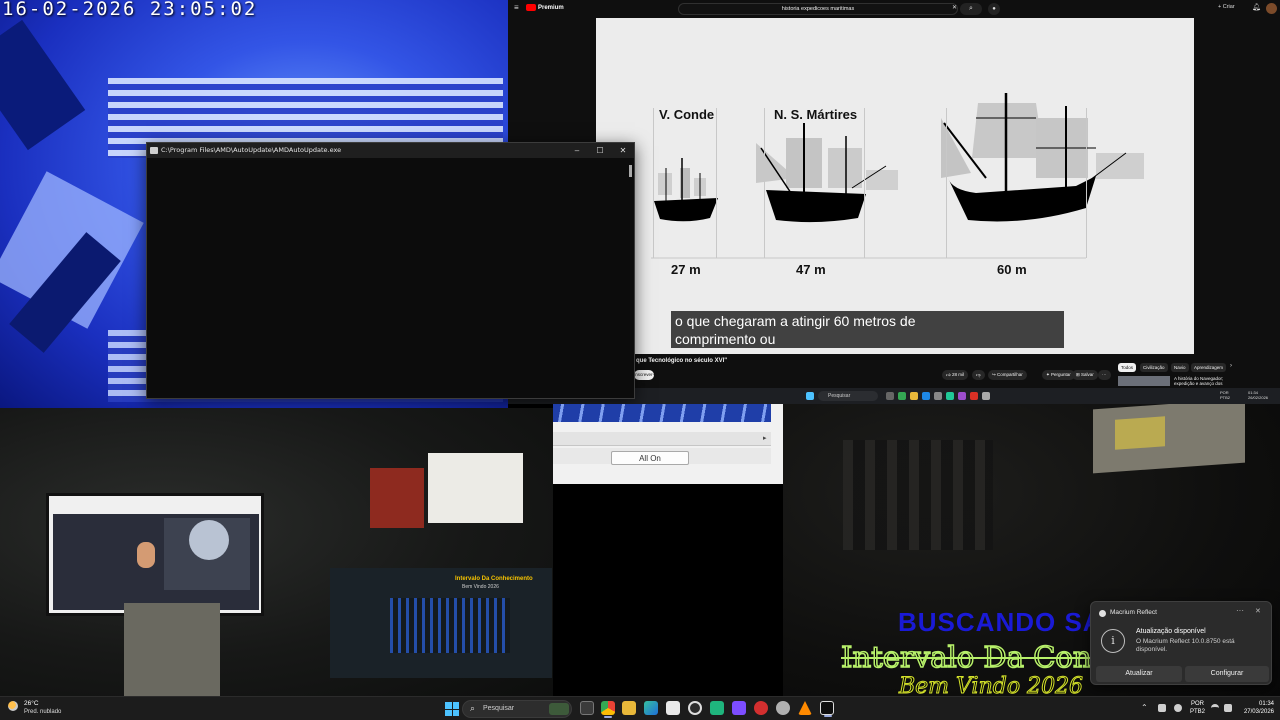 The height and width of the screenshot is (720, 1280). What do you see at coordinates (450, 625) in the screenshot?
I see `mixer-bars` at bounding box center [450, 625].